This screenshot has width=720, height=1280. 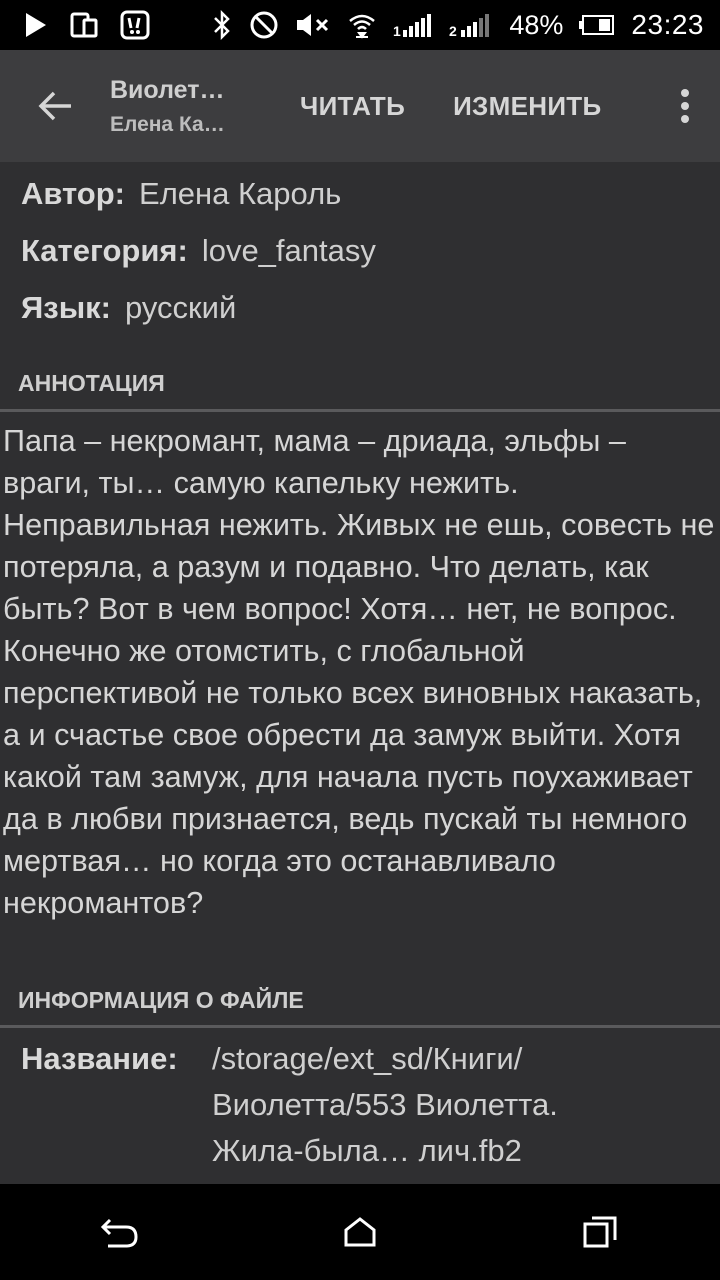 I want to click on notification-icon, so click(x=135, y=25).